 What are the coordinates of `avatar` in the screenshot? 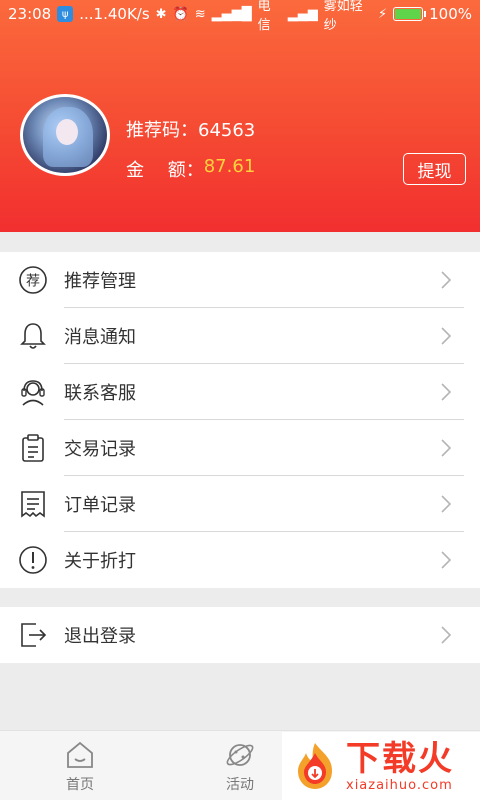 It's located at (65, 135).